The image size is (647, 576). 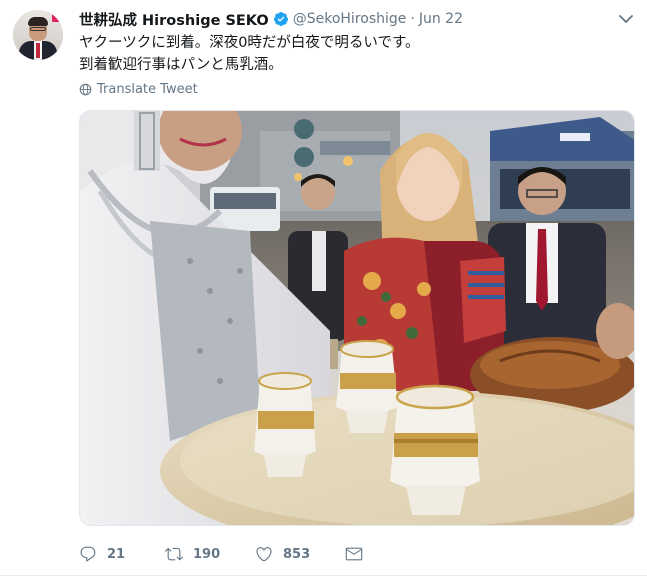 I want to click on direct-message-button, so click(x=354, y=554).